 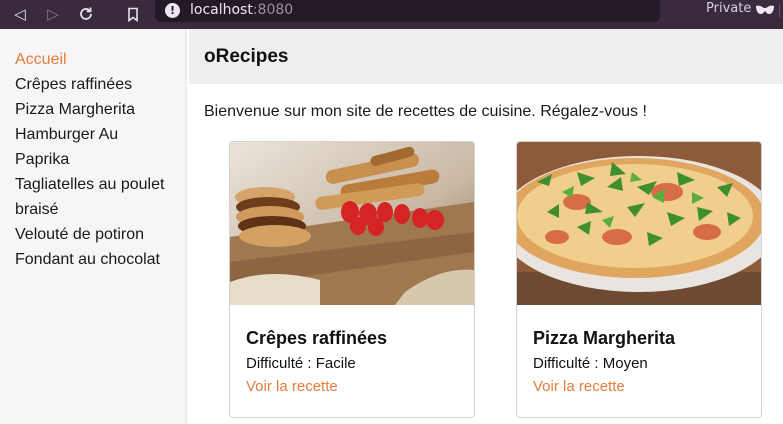 What do you see at coordinates (97, 134) in the screenshot?
I see `sidebar-item-hamburger: Hamburger Au` at bounding box center [97, 134].